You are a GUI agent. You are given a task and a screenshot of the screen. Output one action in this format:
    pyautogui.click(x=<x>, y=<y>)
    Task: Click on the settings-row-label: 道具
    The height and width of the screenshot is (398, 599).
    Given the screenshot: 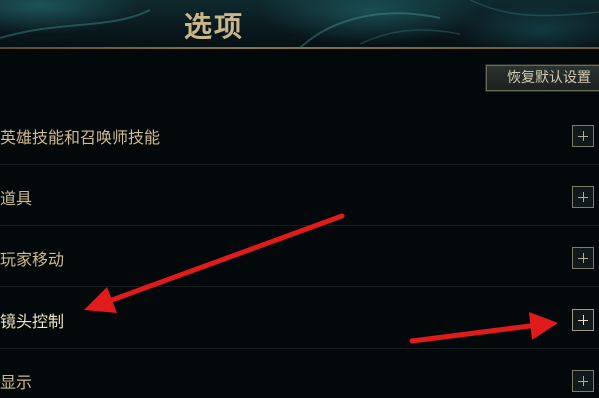 What is the action you would take?
    pyautogui.click(x=16, y=198)
    